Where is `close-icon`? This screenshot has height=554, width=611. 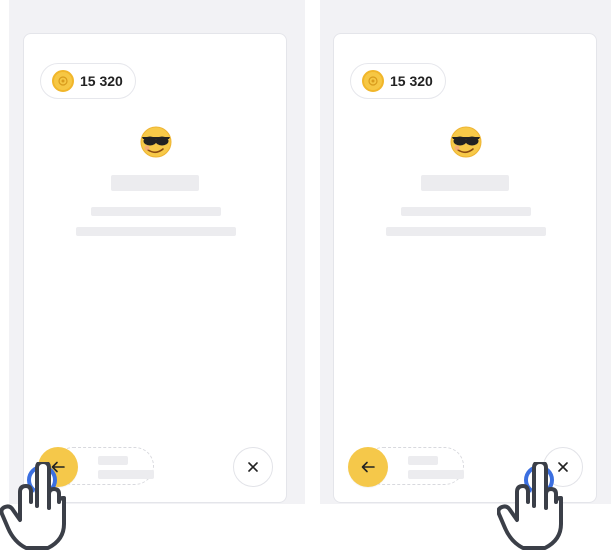
close-icon is located at coordinates (253, 467).